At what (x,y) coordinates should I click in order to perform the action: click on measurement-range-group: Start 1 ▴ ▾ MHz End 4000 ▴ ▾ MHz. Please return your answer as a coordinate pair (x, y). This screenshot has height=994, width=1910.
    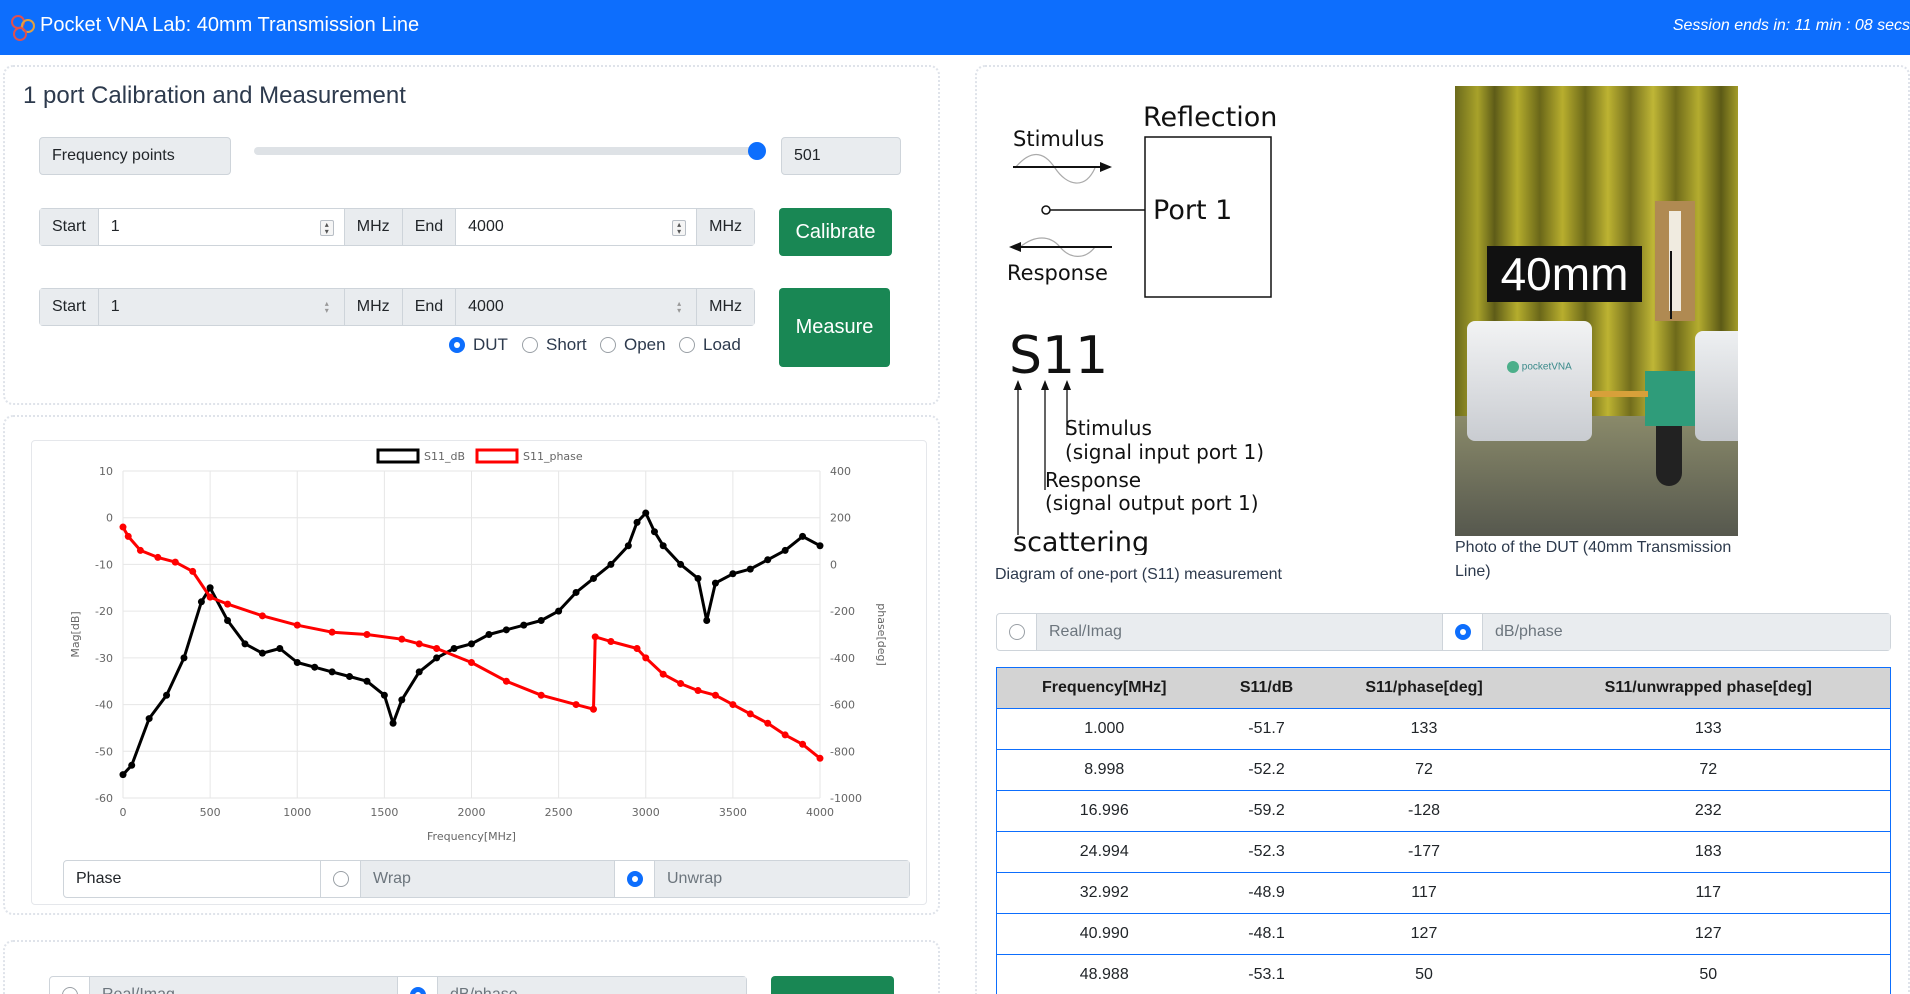
    Looking at the image, I should click on (397, 307).